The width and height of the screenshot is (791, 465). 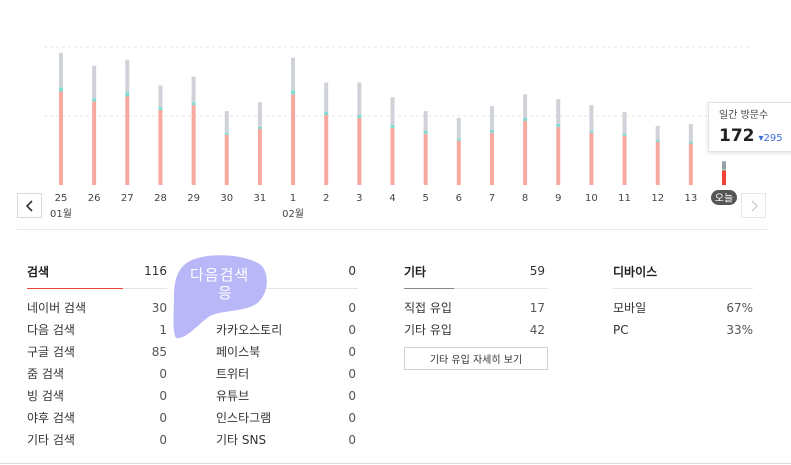 What do you see at coordinates (476, 358) in the screenshot?
I see `etc-inflow-detail-button: 기타 유입 자세히 보기` at bounding box center [476, 358].